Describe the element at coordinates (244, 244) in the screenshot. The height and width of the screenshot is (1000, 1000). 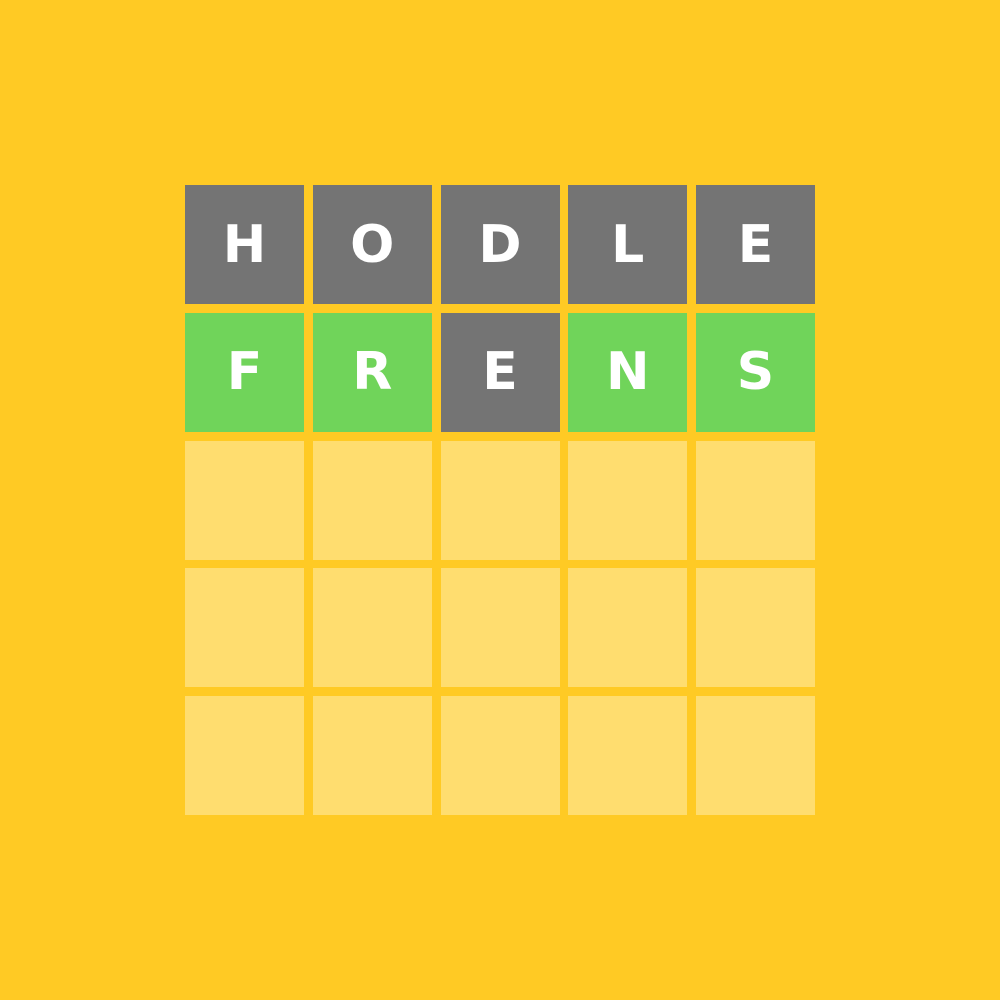
I see `tile-r1-c1: H` at that location.